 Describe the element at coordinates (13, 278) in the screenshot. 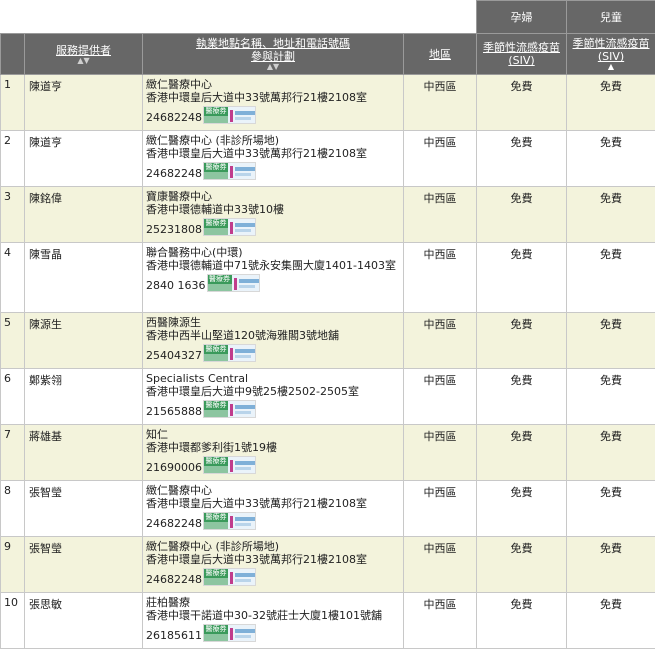

I see `row-number: 4` at that location.